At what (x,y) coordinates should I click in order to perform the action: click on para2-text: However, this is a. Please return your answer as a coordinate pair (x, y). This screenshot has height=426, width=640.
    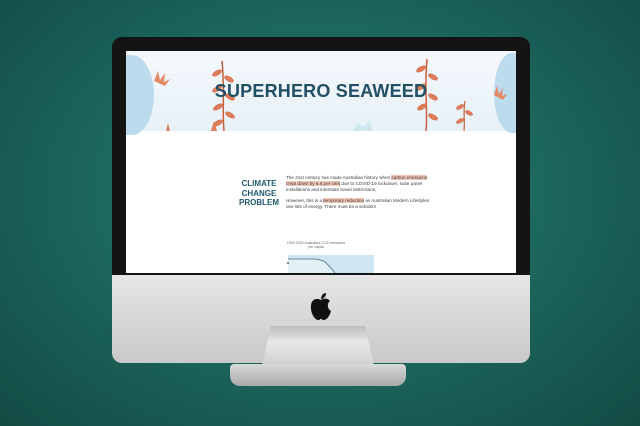
    Looking at the image, I should click on (305, 200).